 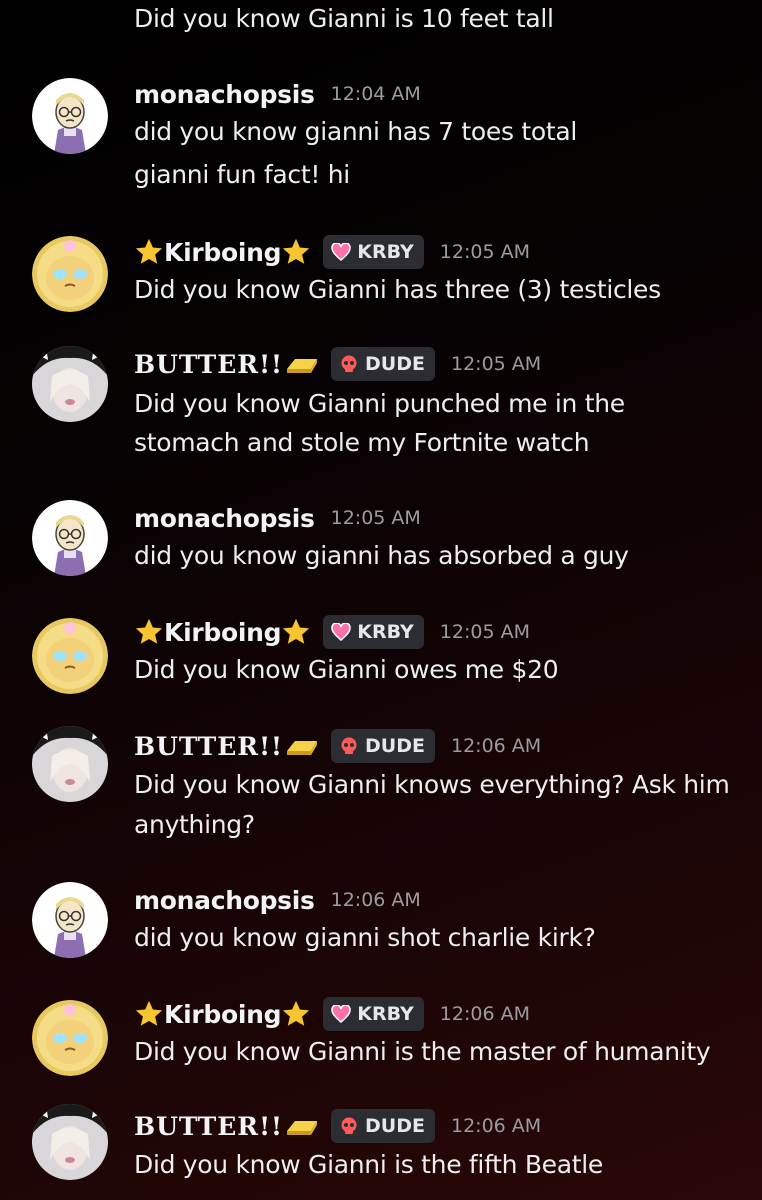 What do you see at coordinates (356, 131) in the screenshot?
I see `message-text: did you know gianni has 7 toes total` at bounding box center [356, 131].